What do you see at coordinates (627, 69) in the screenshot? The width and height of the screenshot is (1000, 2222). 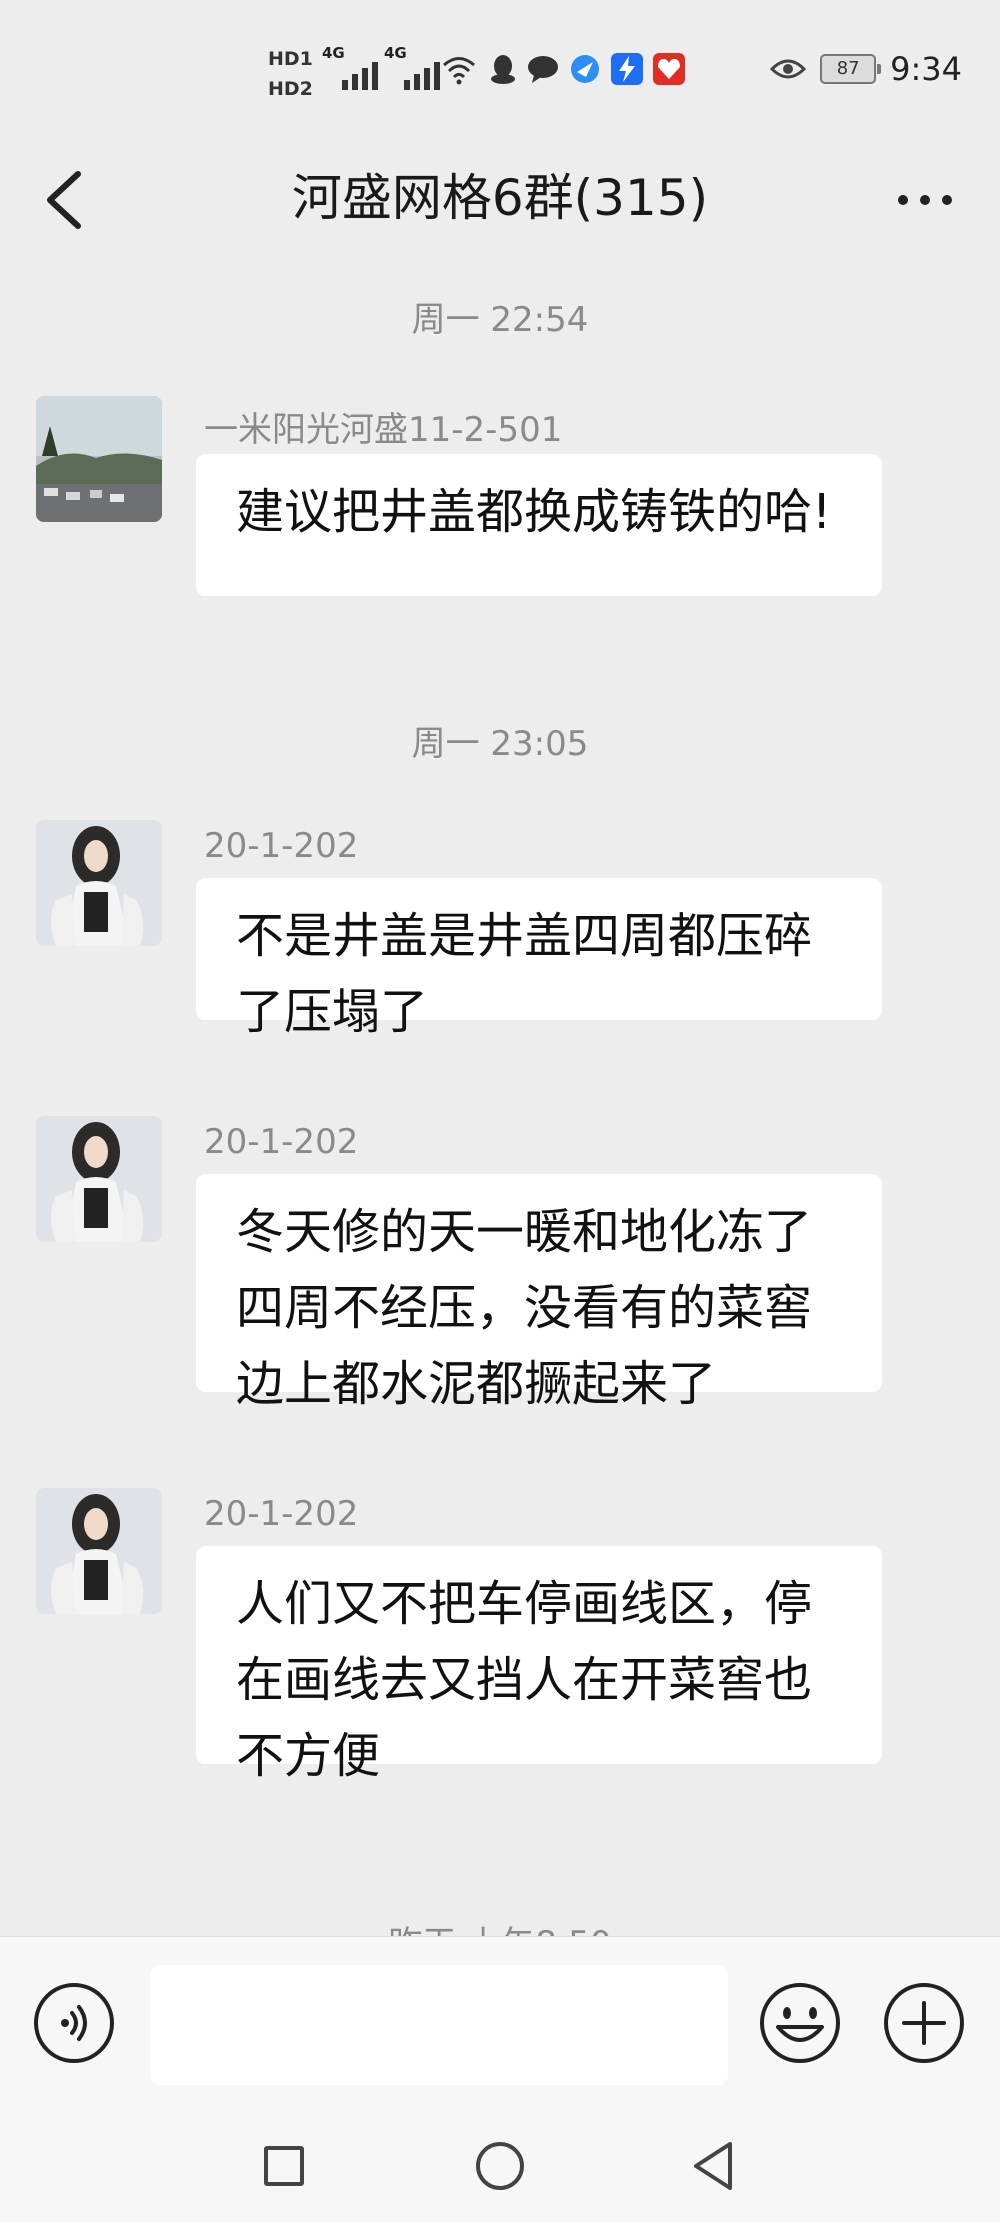 I see `flash-app-icon` at bounding box center [627, 69].